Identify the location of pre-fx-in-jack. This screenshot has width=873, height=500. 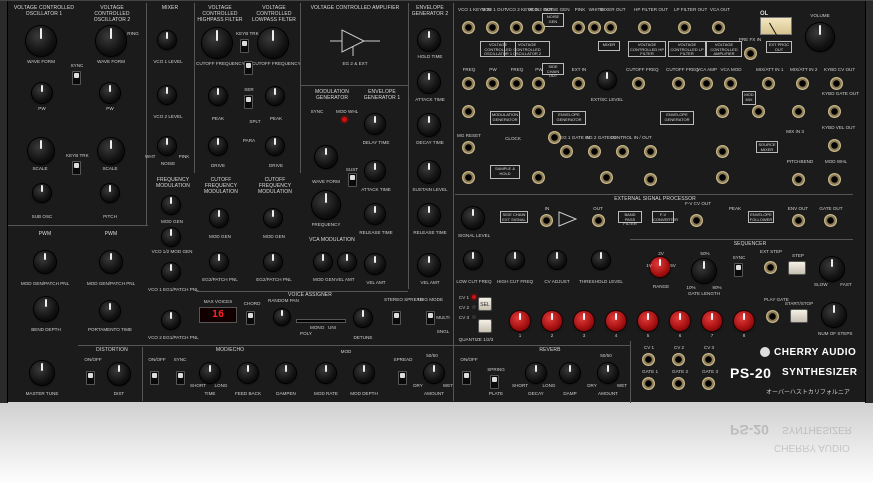
(750, 53).